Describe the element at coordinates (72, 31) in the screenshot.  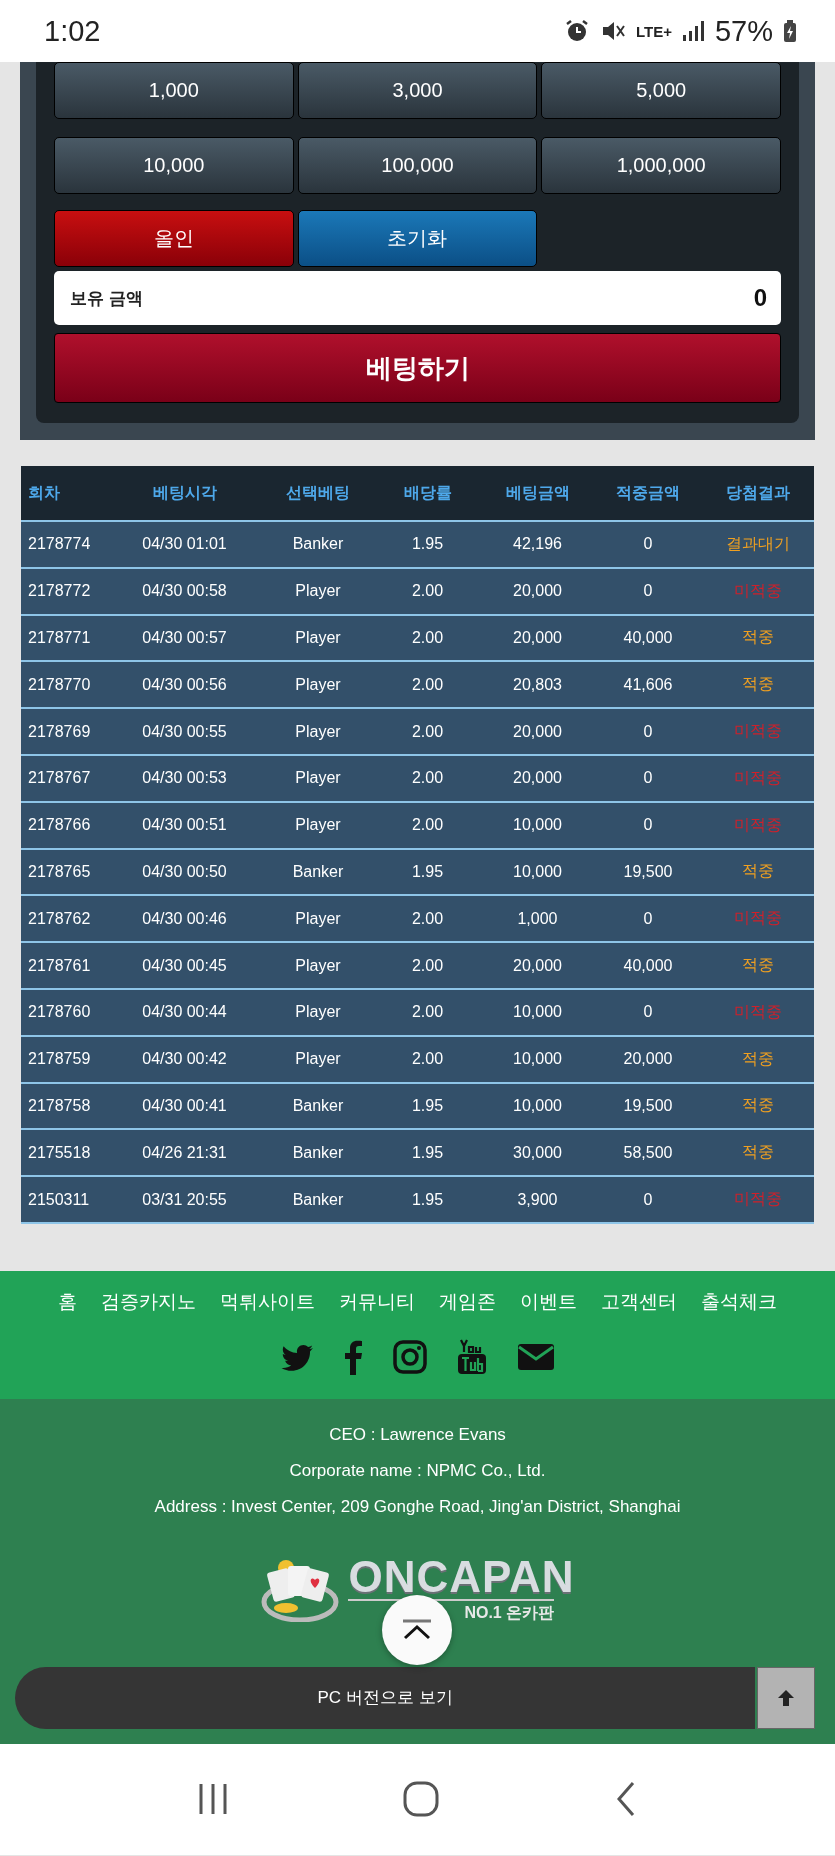
I see `clock-time: 1:02` at that location.